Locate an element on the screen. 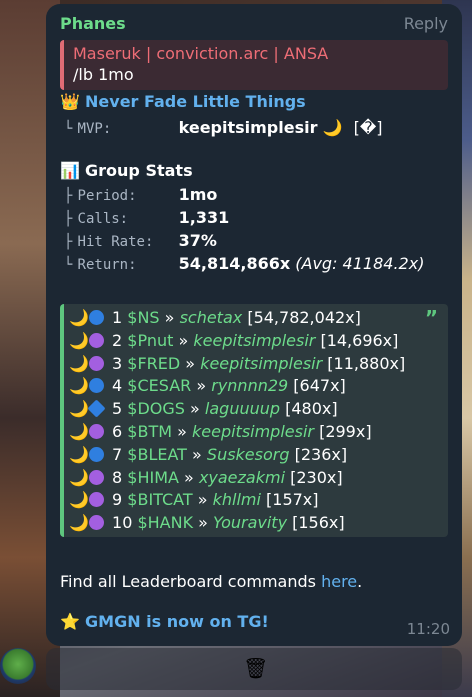 The height and width of the screenshot is (697, 472). return-multiplier: [236x] is located at coordinates (318, 454).